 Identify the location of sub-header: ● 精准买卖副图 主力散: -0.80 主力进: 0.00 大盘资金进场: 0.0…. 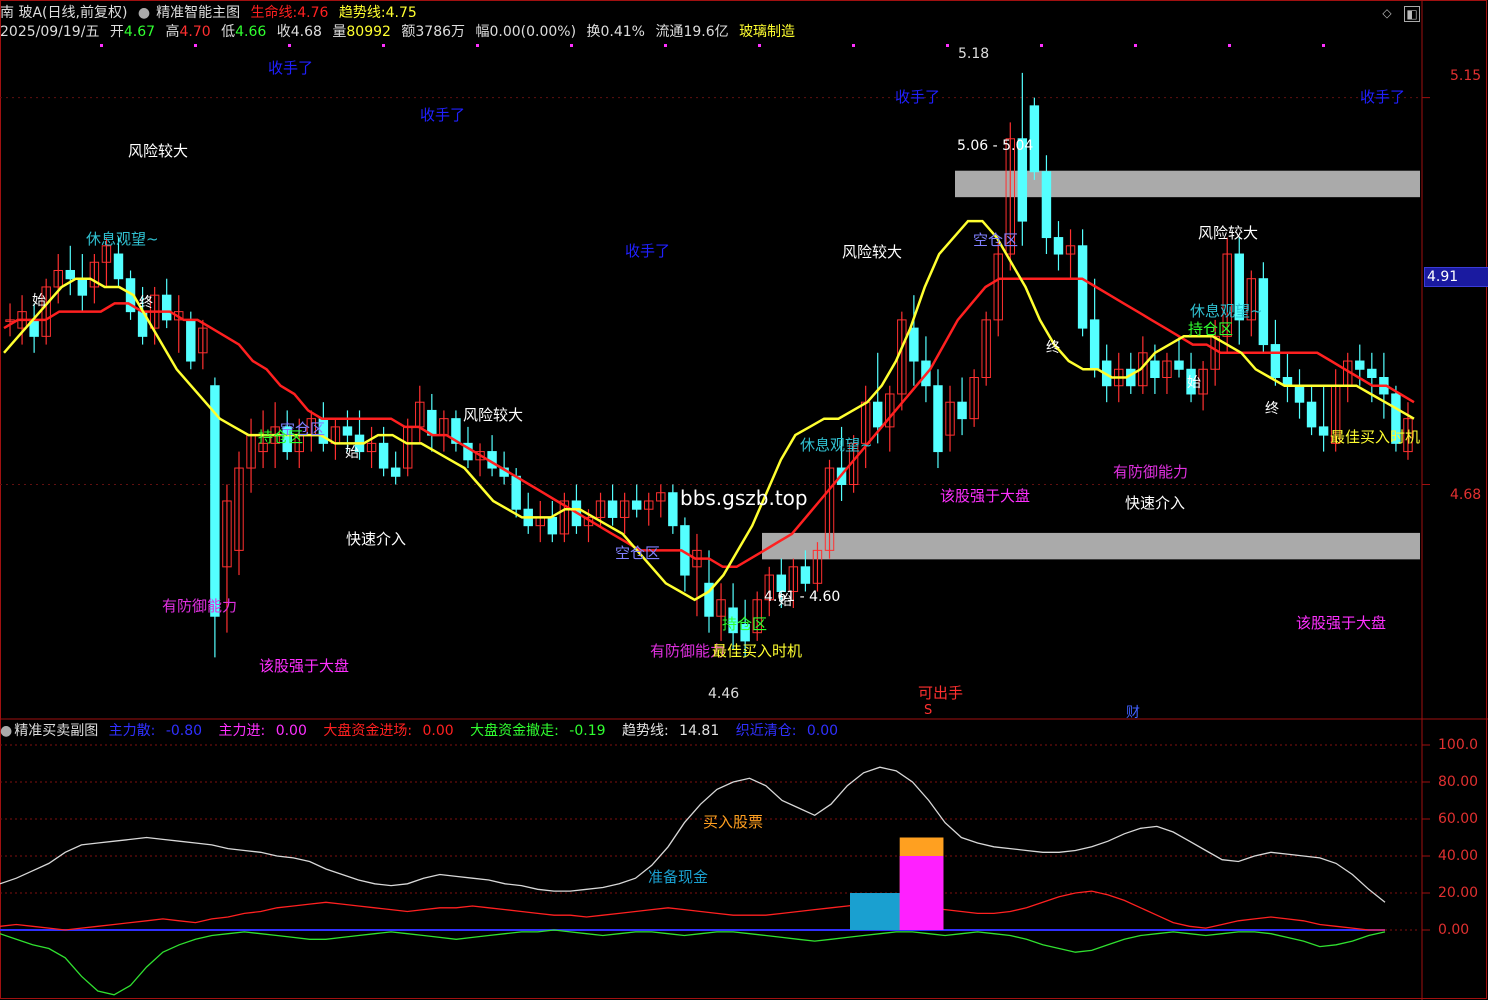
(425, 731).